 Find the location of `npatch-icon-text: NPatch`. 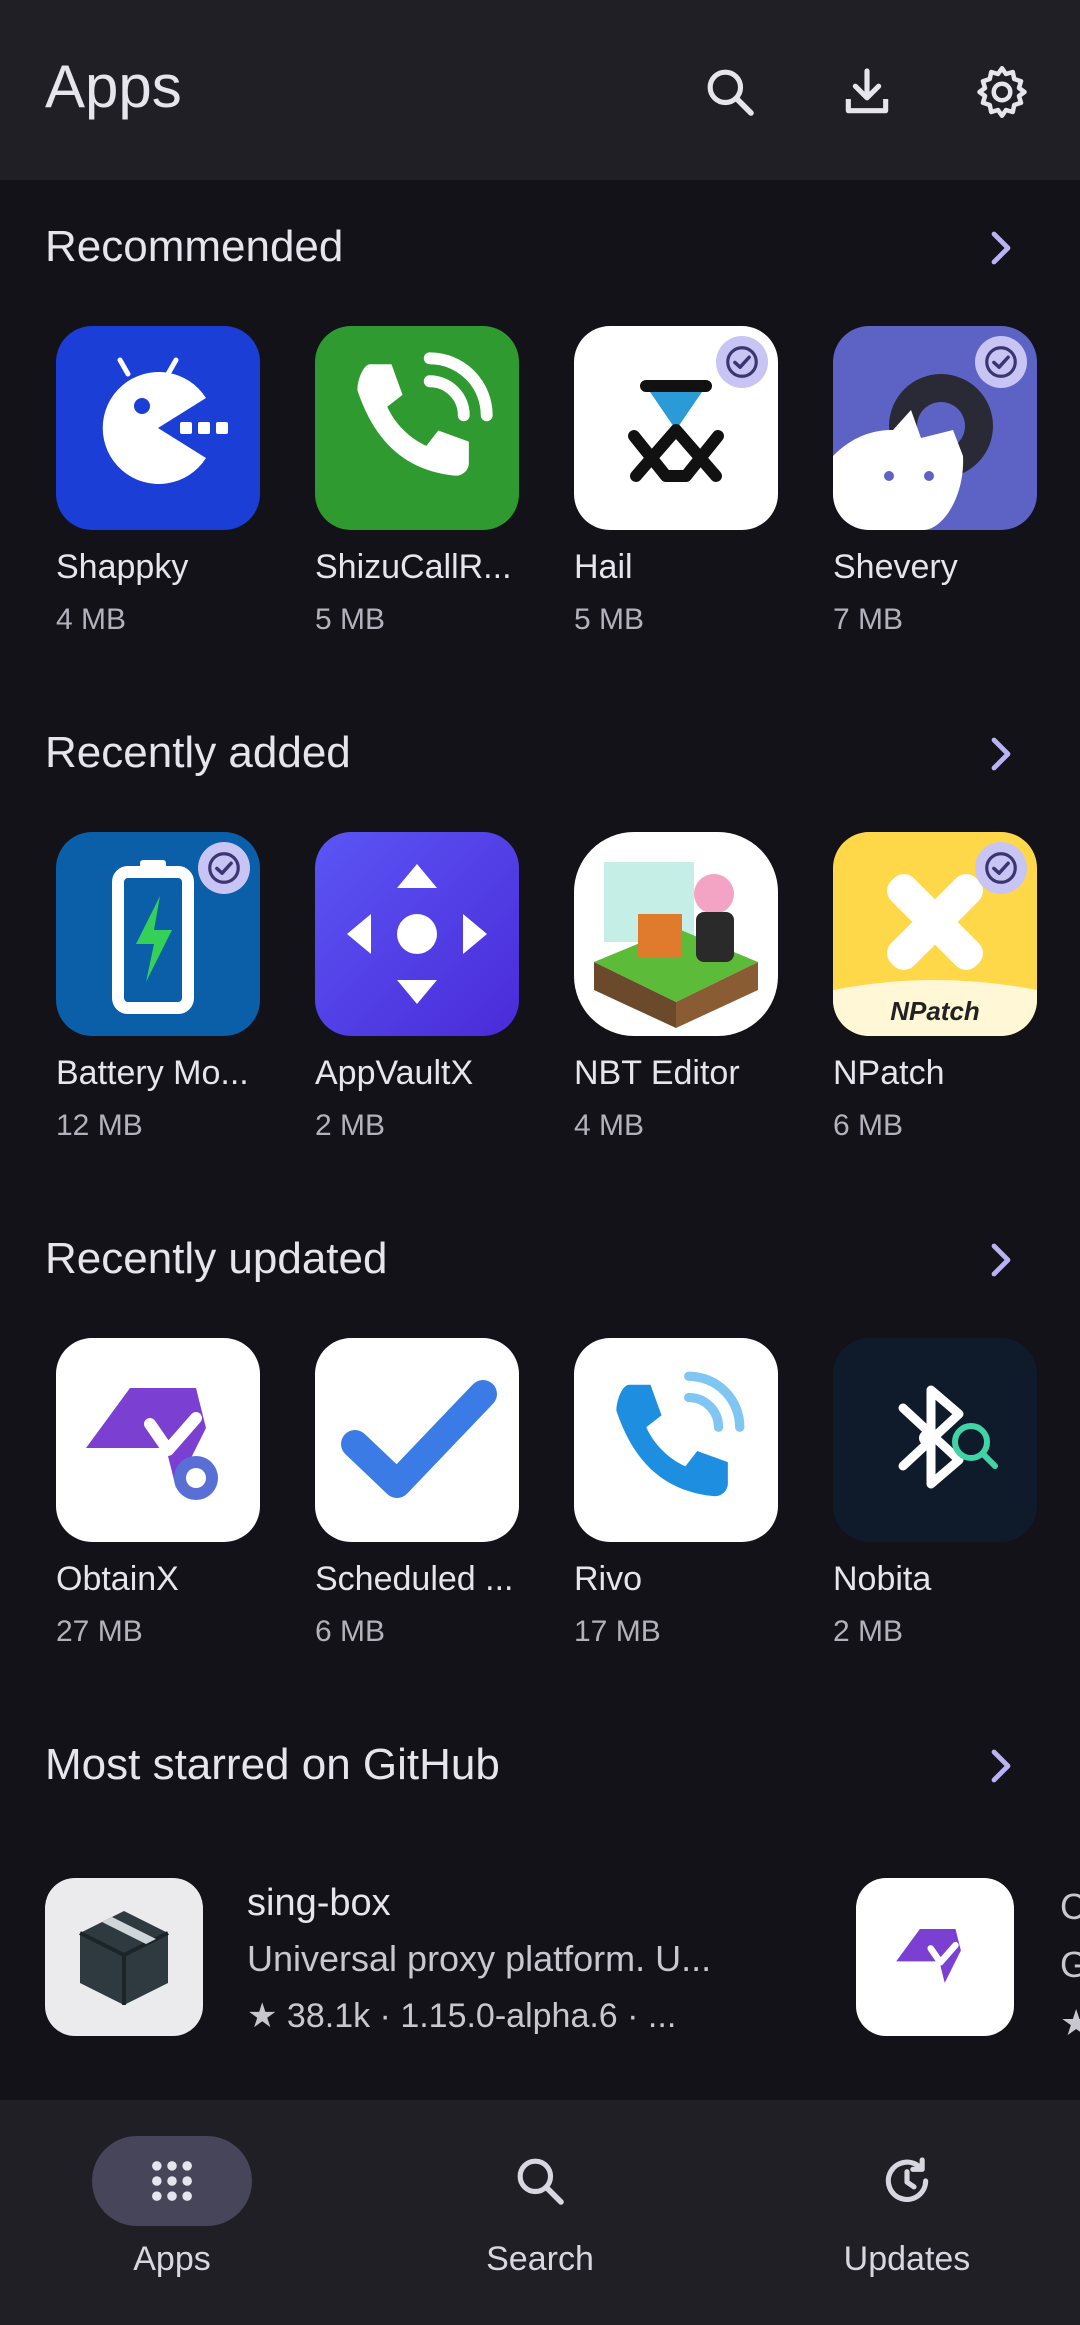

npatch-icon-text: NPatch is located at coordinates (935, 1011).